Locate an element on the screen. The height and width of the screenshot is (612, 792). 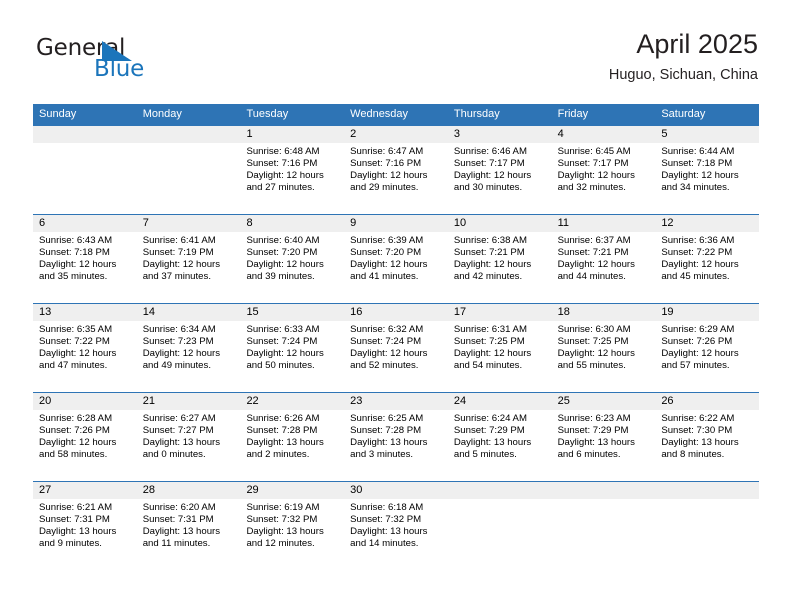
daylight-text-line2: and 2 minutes. is located at coordinates (278, 455).